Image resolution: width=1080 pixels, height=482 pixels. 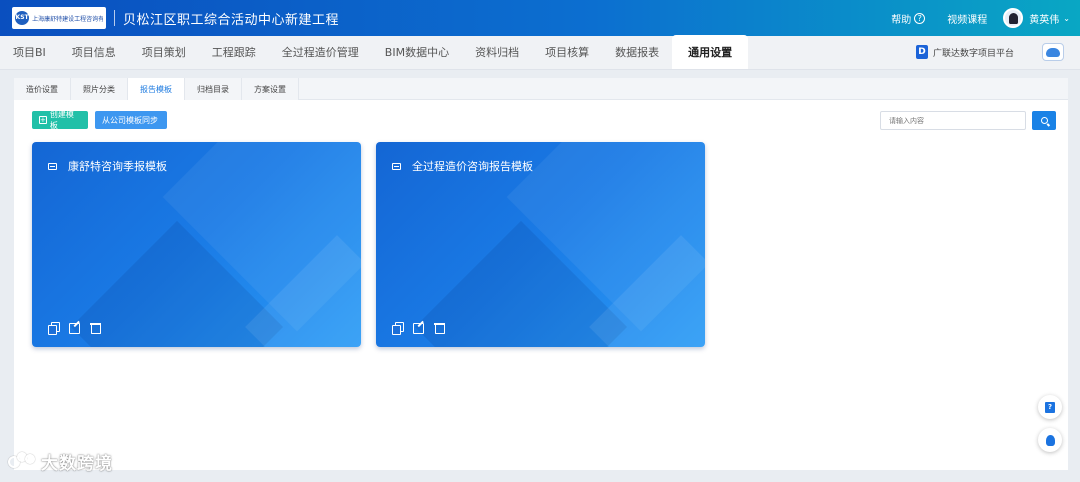 What do you see at coordinates (921, 52) in the screenshot?
I see `glodon-d-icon: D` at bounding box center [921, 52].